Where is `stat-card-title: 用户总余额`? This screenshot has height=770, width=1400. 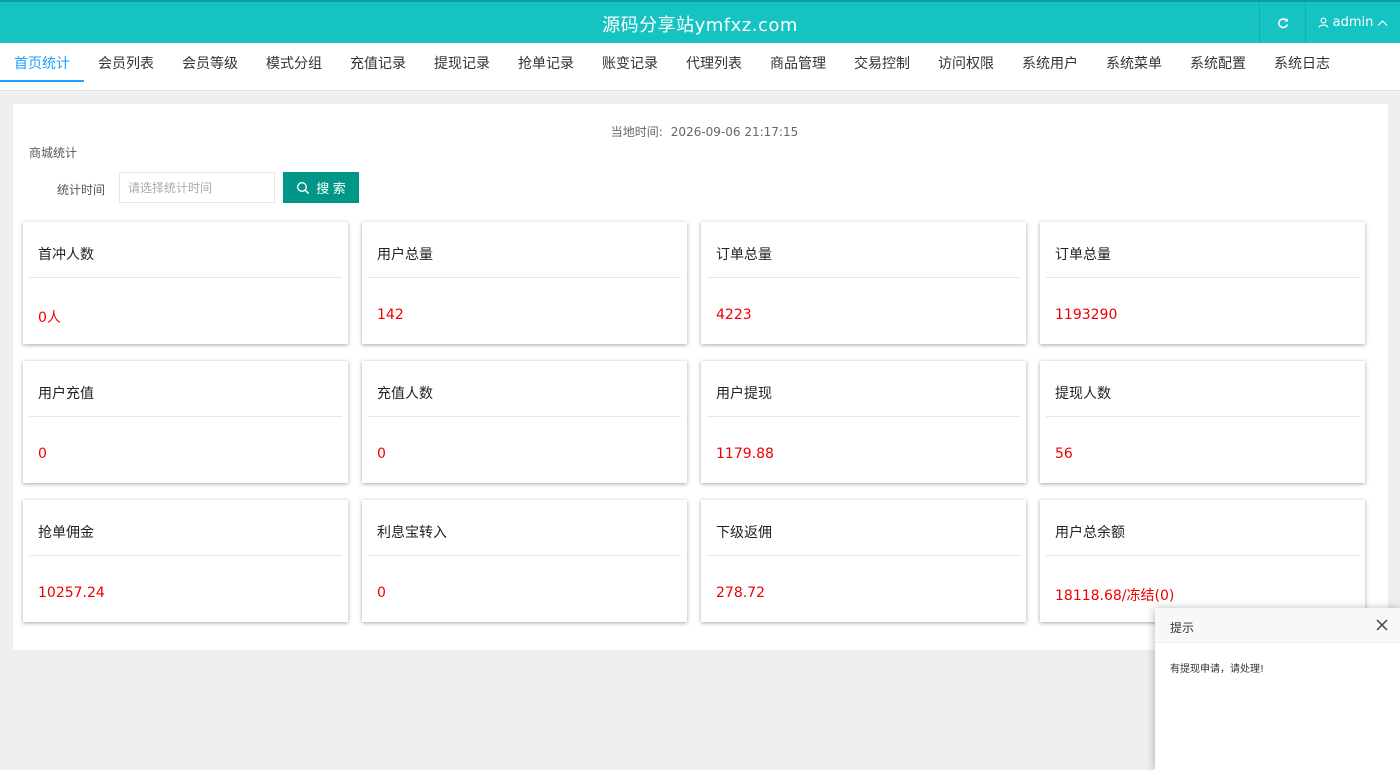
stat-card-title: 用户总余额 is located at coordinates (1090, 533).